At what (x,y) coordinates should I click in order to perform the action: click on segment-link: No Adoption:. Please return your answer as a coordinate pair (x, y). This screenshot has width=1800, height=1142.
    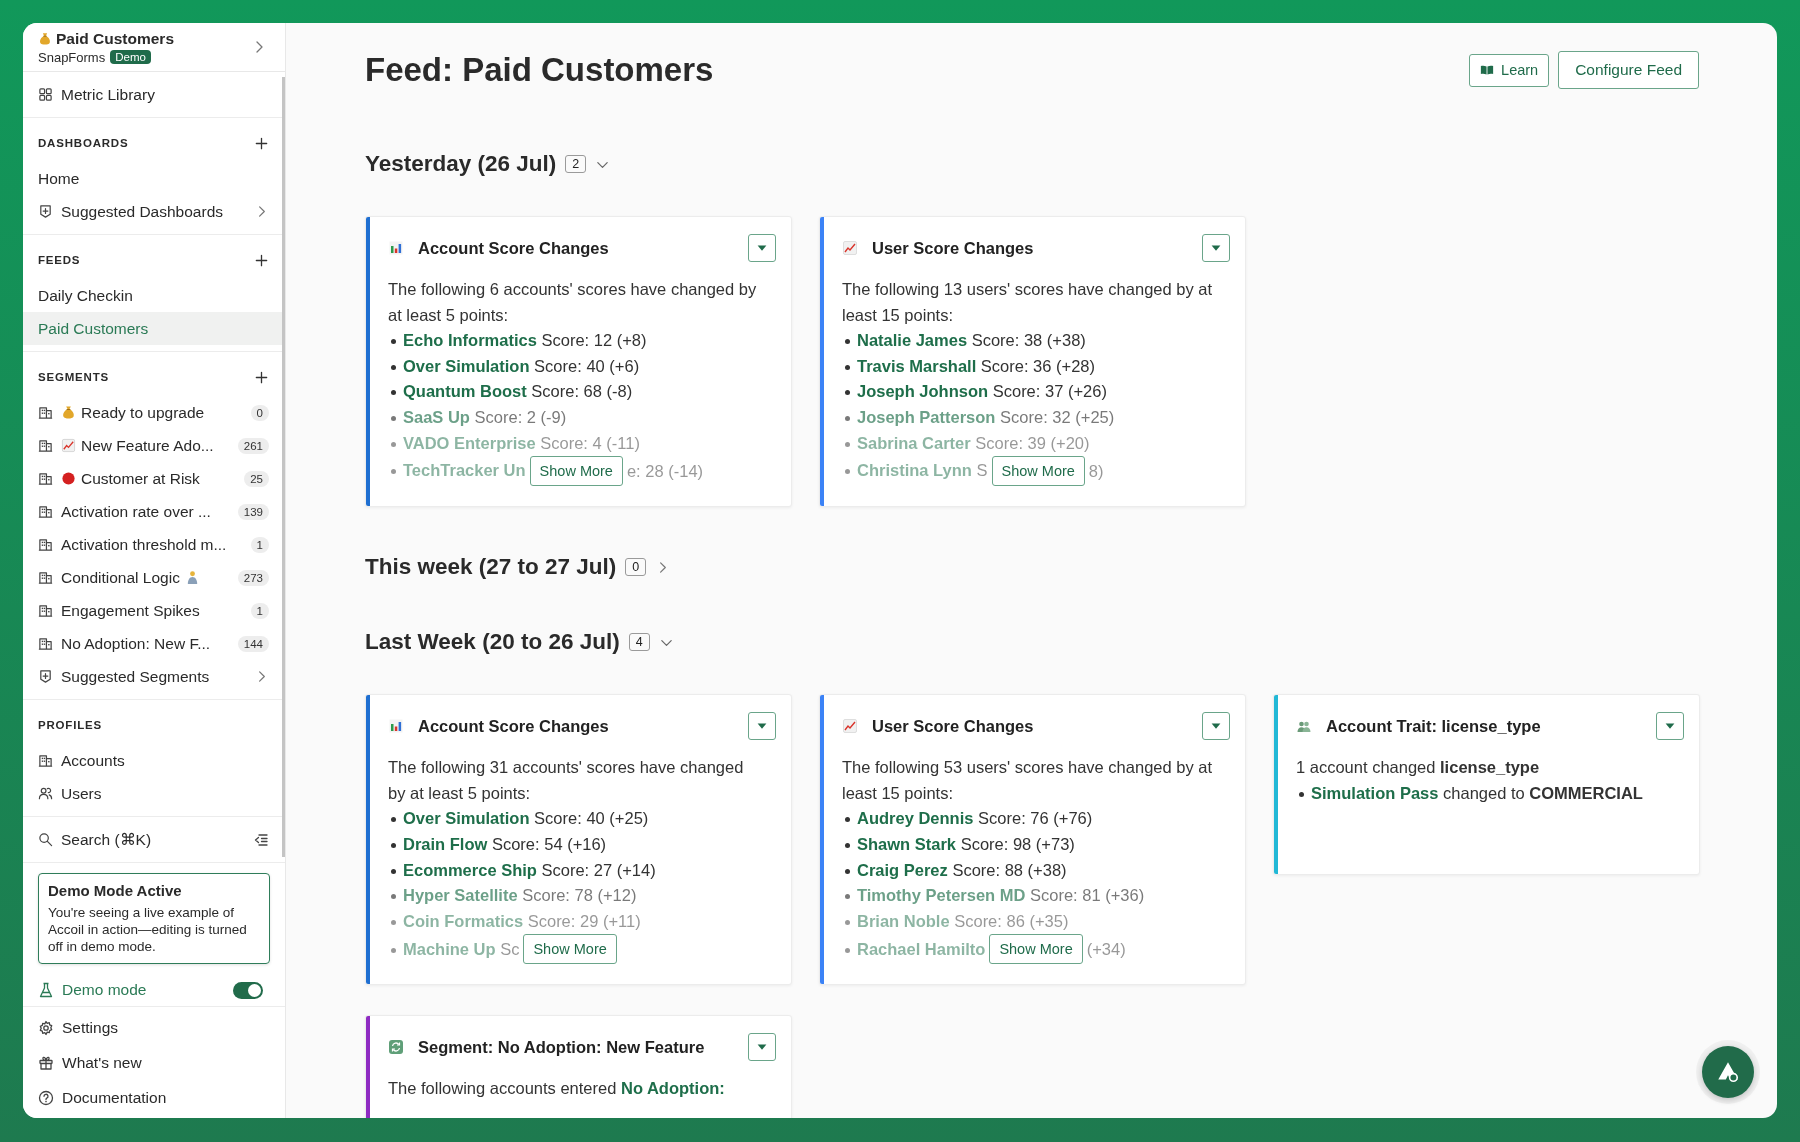
    Looking at the image, I should click on (673, 1088).